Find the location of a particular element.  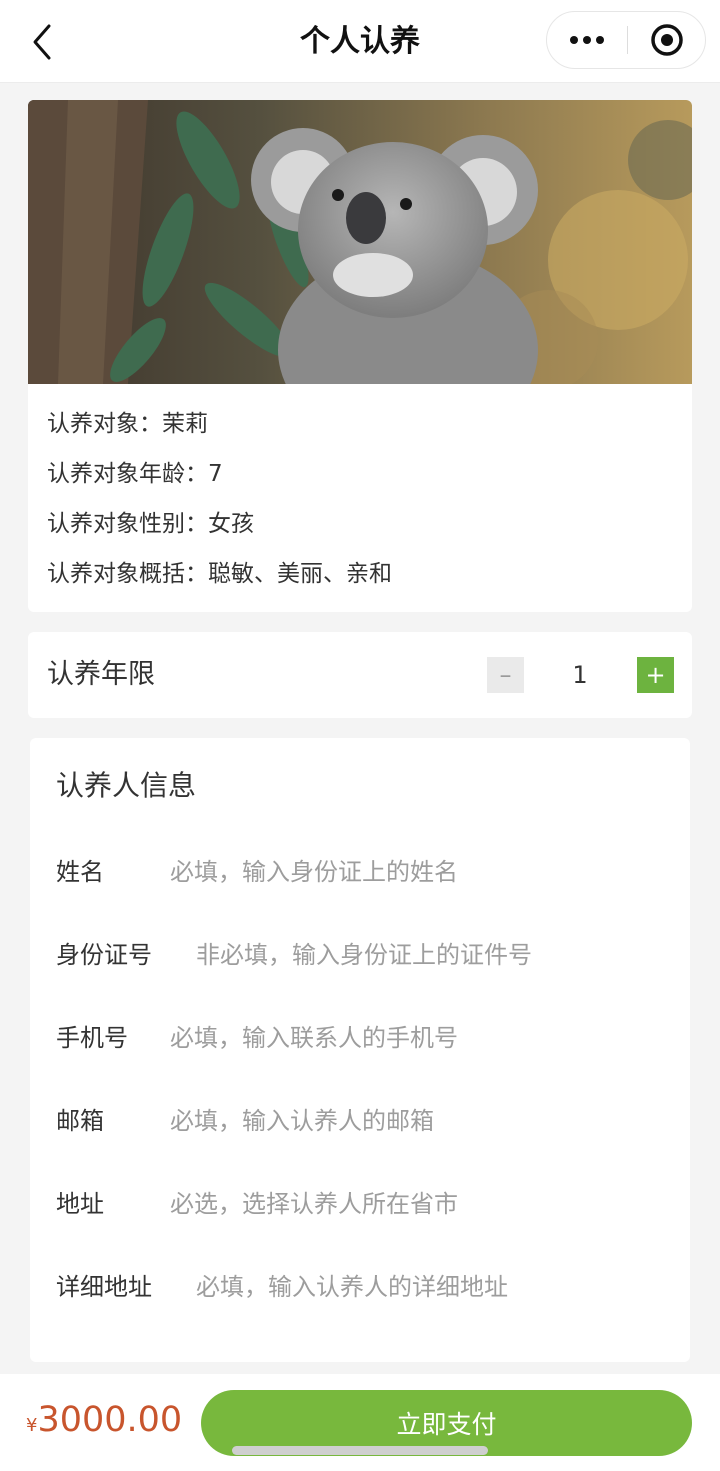

phone-label: 手机号 is located at coordinates (92, 1038).